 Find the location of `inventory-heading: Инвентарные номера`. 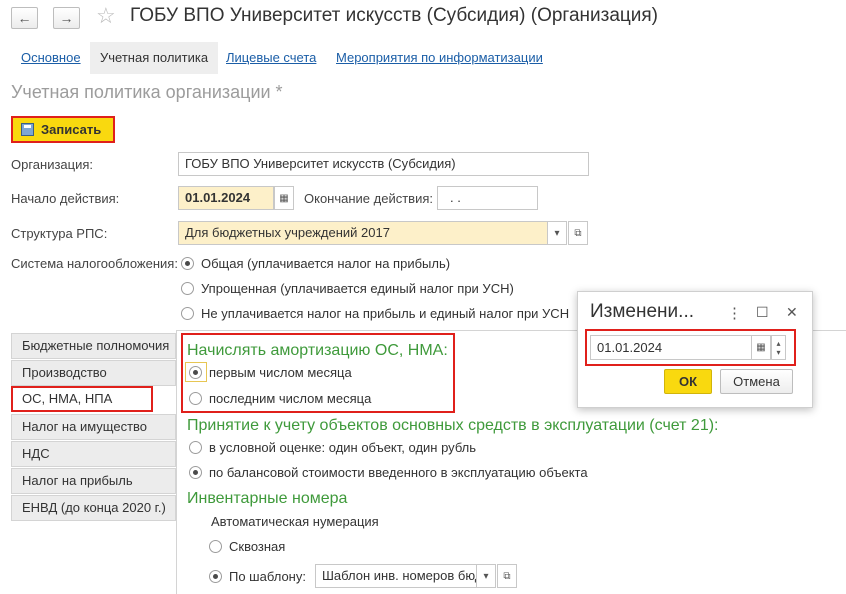

inventory-heading: Инвентарные номера is located at coordinates (267, 498).